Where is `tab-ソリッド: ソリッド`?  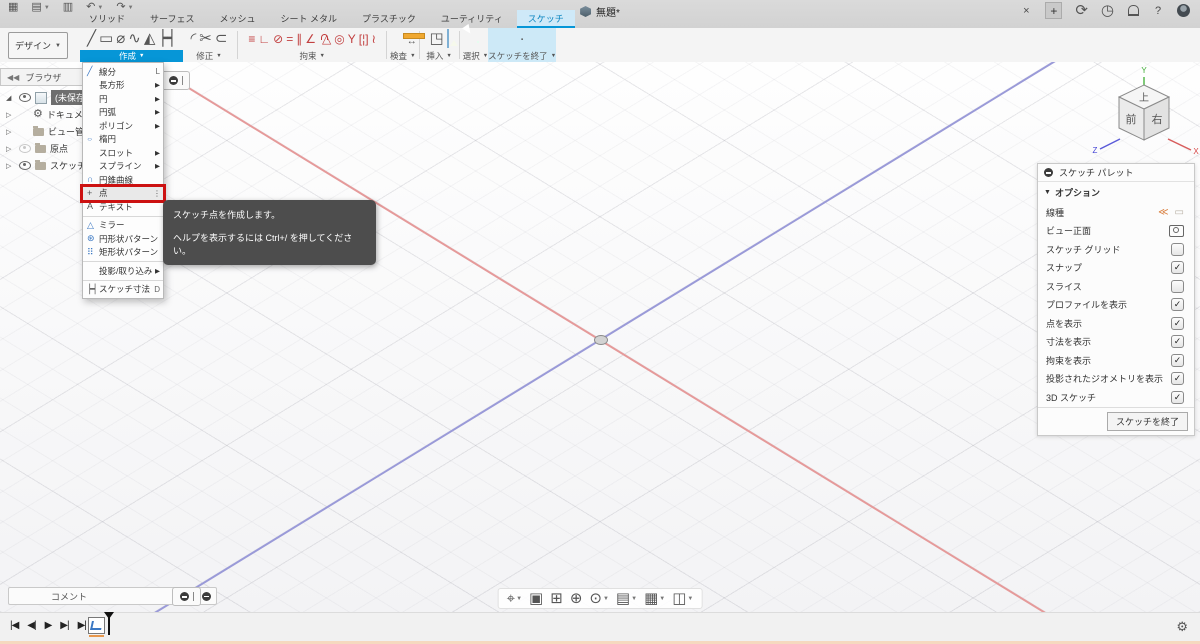
tab-ソリッド: ソリッド is located at coordinates (107, 19).